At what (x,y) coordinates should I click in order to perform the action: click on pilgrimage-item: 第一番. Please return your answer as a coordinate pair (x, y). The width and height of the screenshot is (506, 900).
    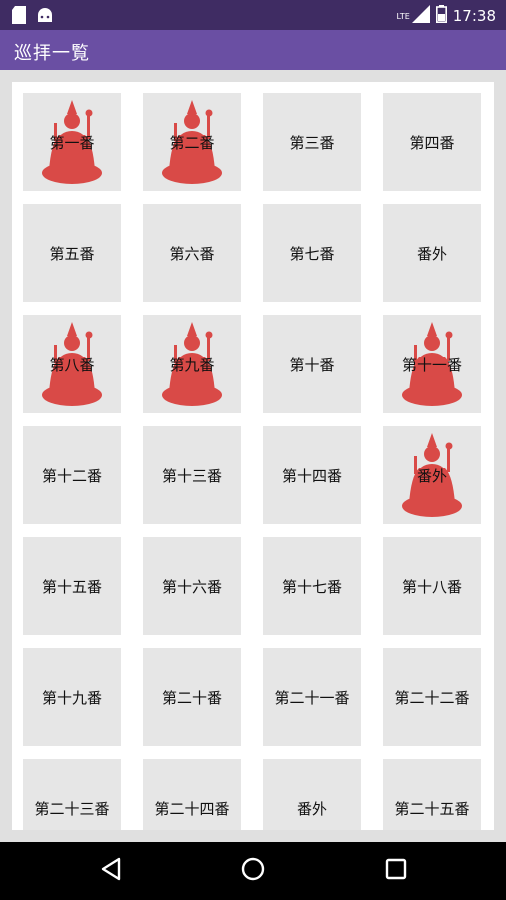
    Looking at the image, I should click on (72, 142).